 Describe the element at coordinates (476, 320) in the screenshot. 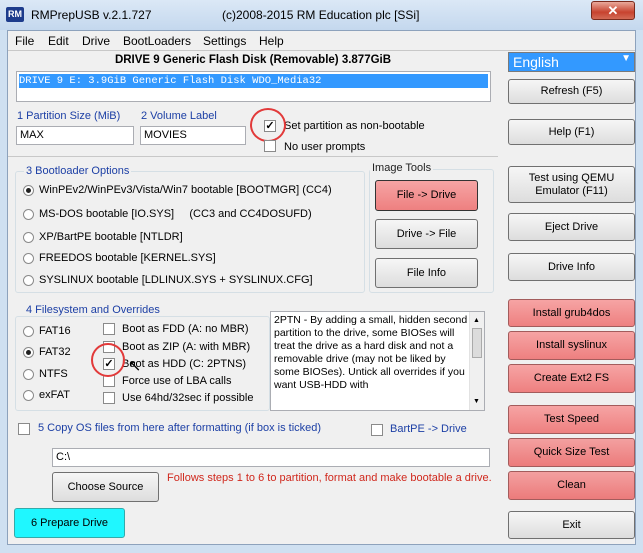

I see `scroll-up-icon: ▲` at that location.